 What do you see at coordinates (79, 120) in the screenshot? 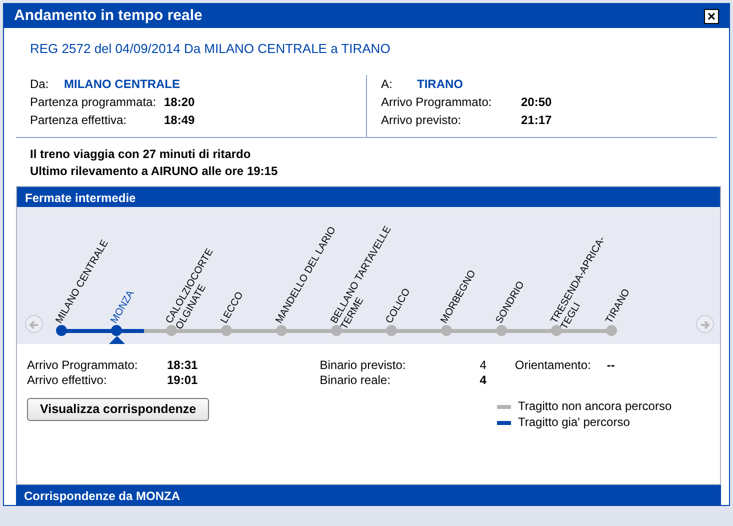
I see `field-label: Partenza effettiva:` at bounding box center [79, 120].